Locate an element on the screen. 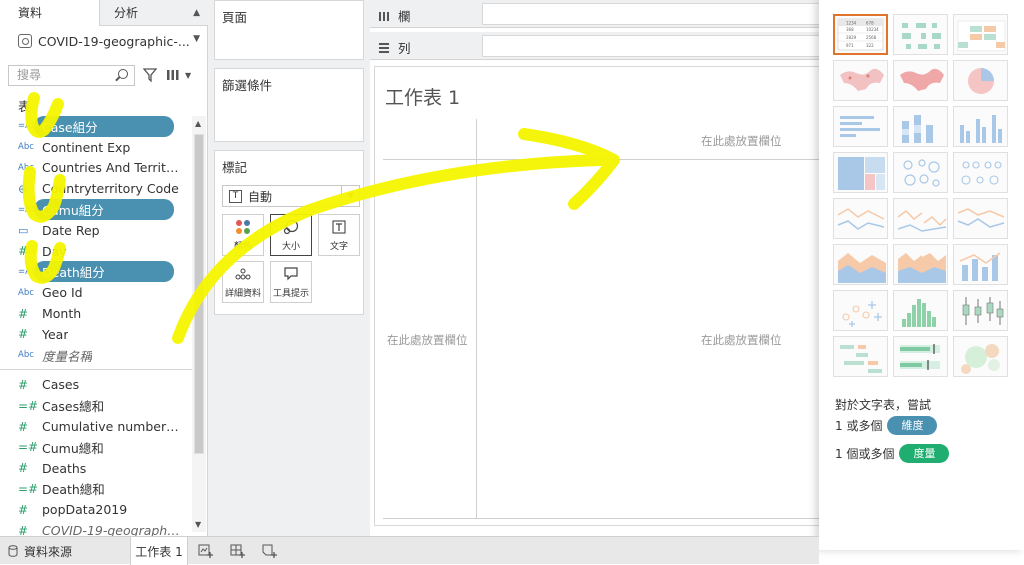  scroll-down-icon: ▼ is located at coordinates (198, 524).